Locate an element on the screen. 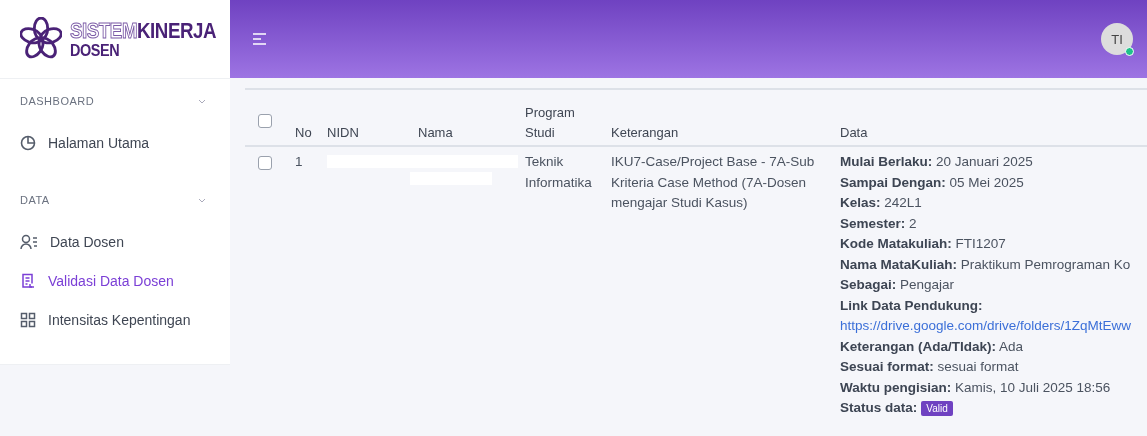 The height and width of the screenshot is (436, 1147). menu-button is located at coordinates (260, 39).